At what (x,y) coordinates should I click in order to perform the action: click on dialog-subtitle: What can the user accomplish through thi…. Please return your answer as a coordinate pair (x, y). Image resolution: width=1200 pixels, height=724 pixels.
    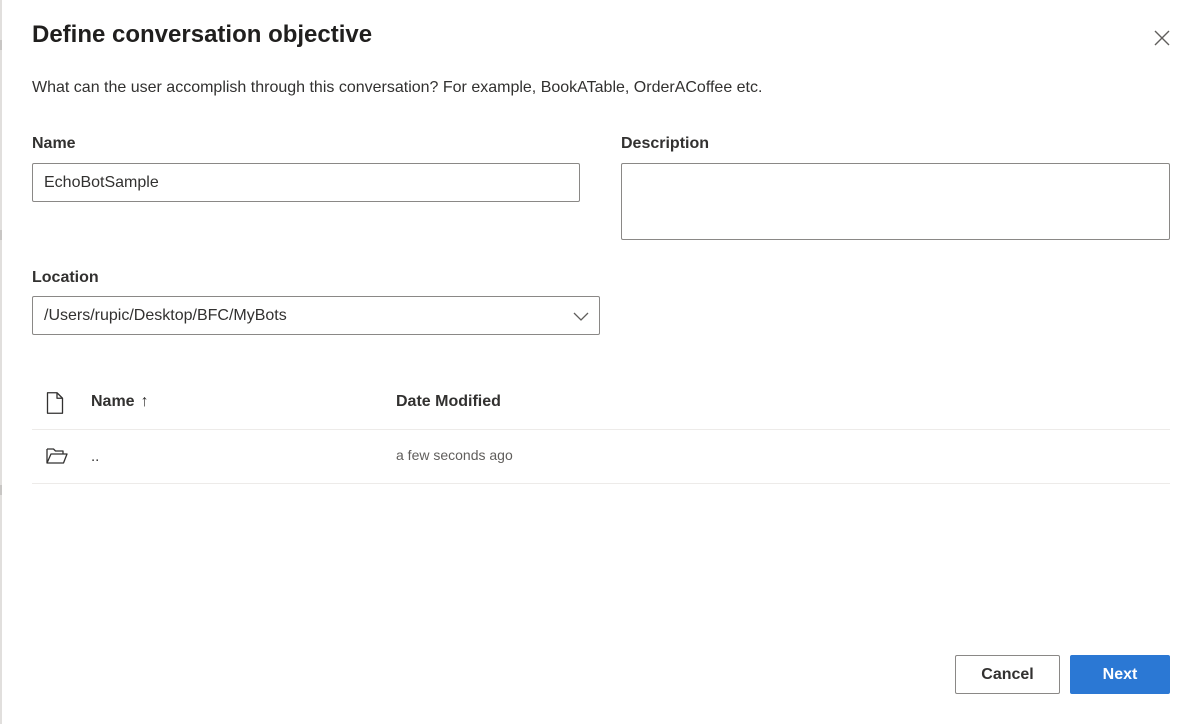
    Looking at the image, I should click on (397, 87).